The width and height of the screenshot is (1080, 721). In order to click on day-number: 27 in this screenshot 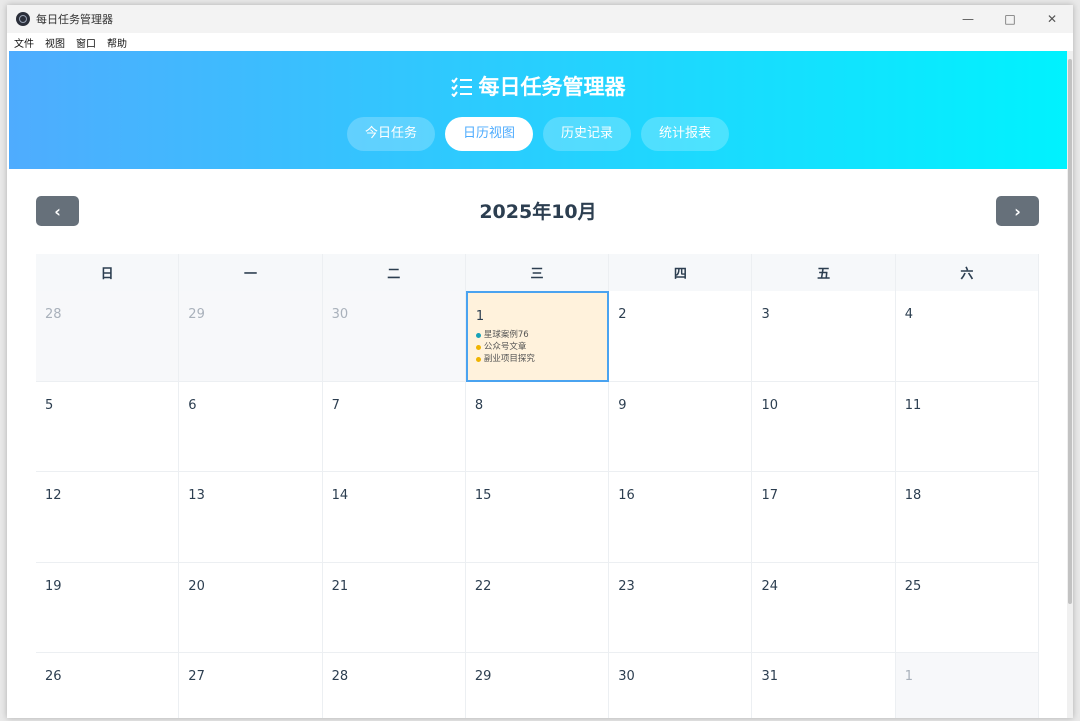, I will do `click(196, 677)`.